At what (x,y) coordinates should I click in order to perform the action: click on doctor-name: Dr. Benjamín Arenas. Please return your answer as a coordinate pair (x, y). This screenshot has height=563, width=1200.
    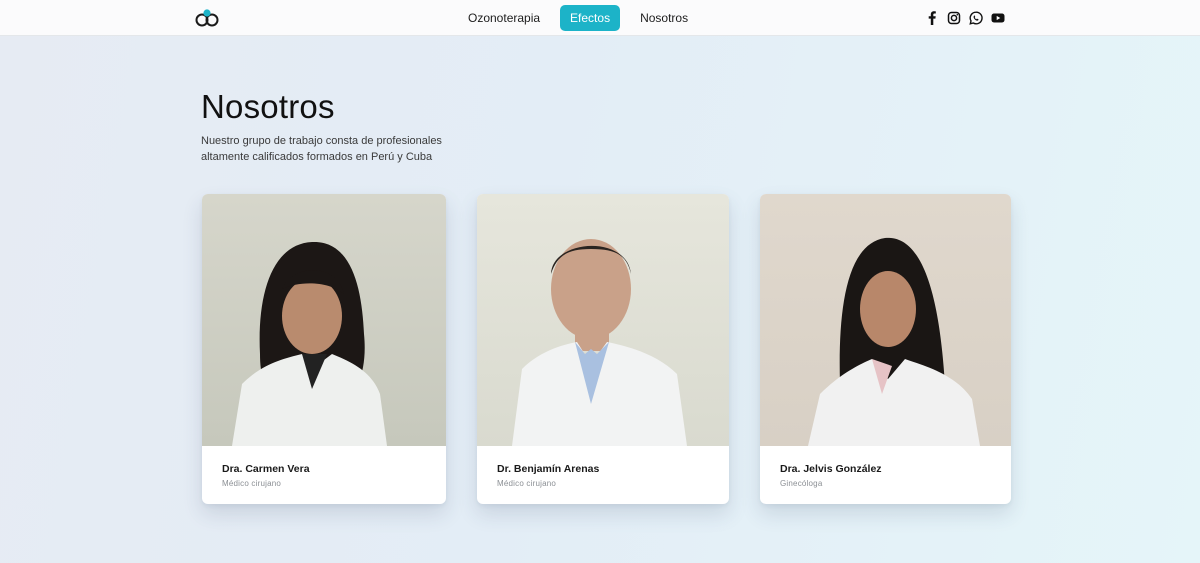
    Looking at the image, I should click on (548, 469).